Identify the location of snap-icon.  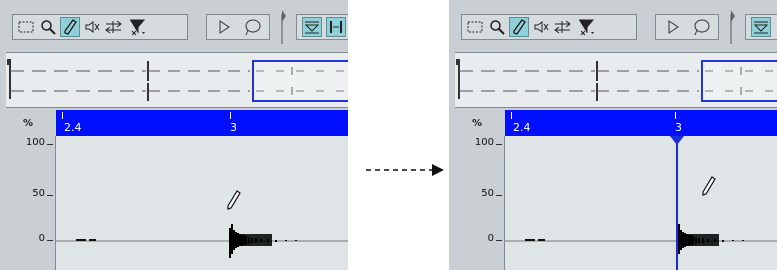
(336, 27).